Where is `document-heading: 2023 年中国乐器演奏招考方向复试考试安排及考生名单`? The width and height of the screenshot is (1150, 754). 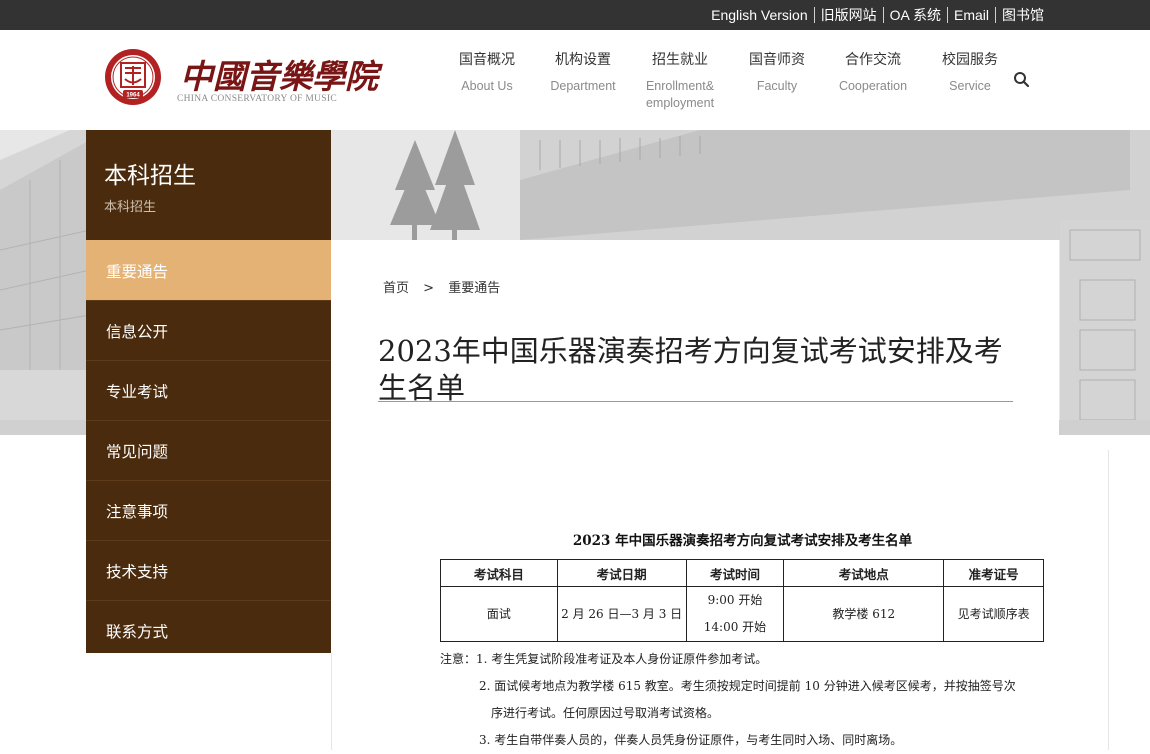
document-heading: 2023 年中国乐器演奏招考方向复试考试安排及考生名单 is located at coordinates (742, 541).